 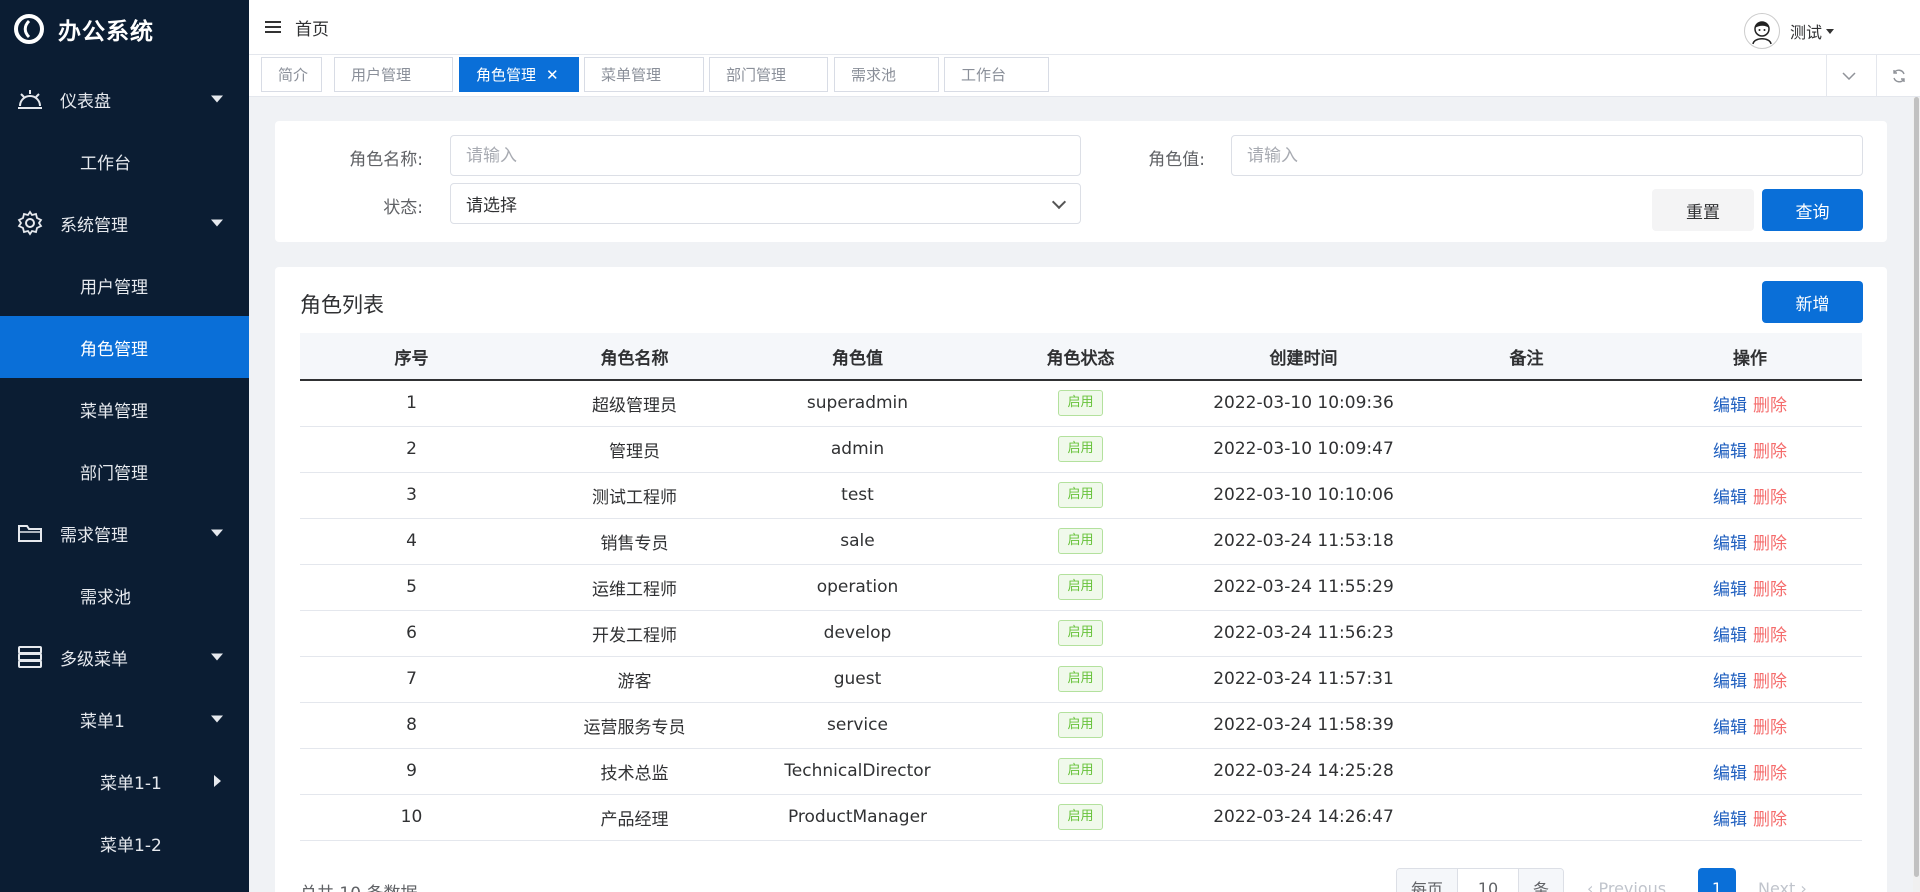 What do you see at coordinates (634, 449) in the screenshot?
I see `role-name-cell: 管理员` at bounding box center [634, 449].